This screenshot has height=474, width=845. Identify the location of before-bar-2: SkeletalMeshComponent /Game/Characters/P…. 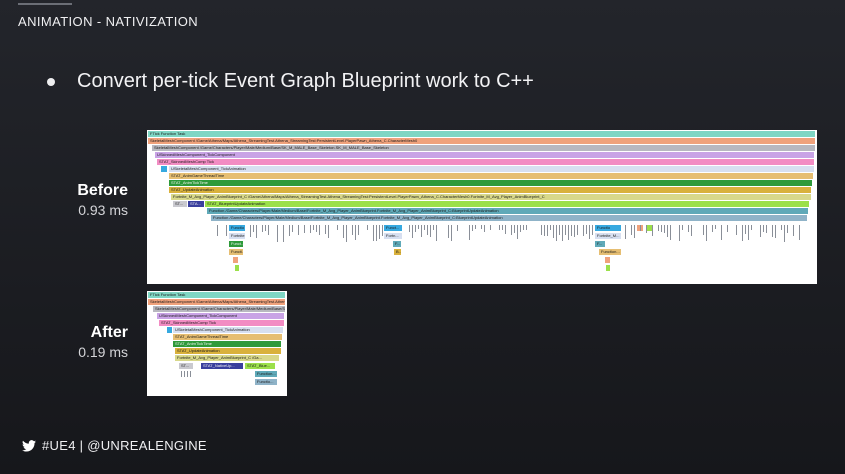
(483, 148).